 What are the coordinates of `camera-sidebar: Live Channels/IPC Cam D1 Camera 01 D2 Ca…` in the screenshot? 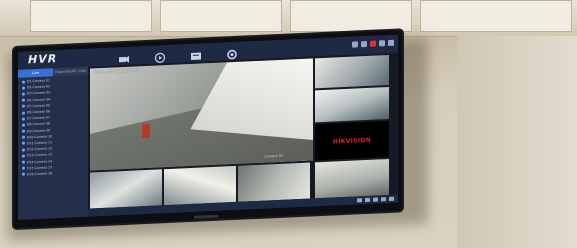 It's located at (53, 143).